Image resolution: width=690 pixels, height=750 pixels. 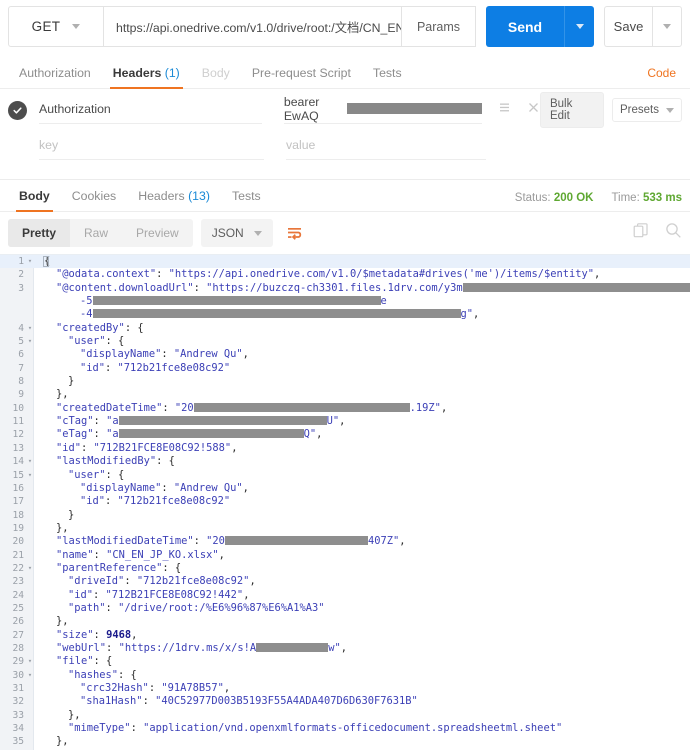 I want to click on close-icon, so click(x=533, y=110).